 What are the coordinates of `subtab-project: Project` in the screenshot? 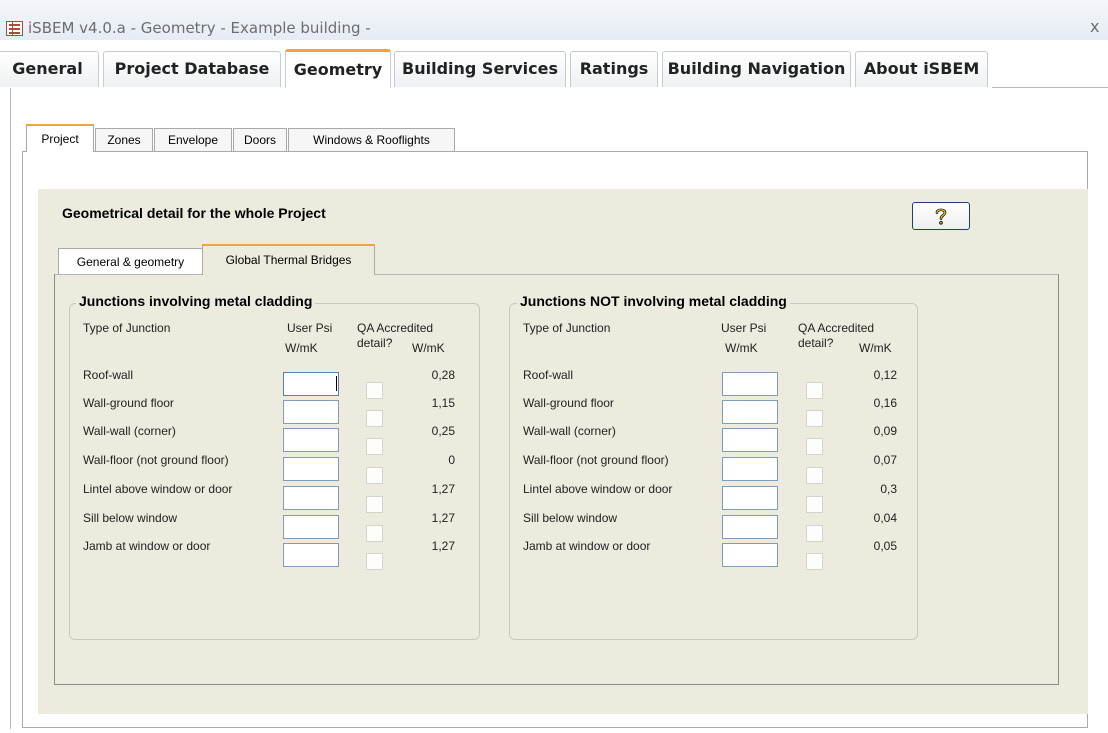 It's located at (60, 138).